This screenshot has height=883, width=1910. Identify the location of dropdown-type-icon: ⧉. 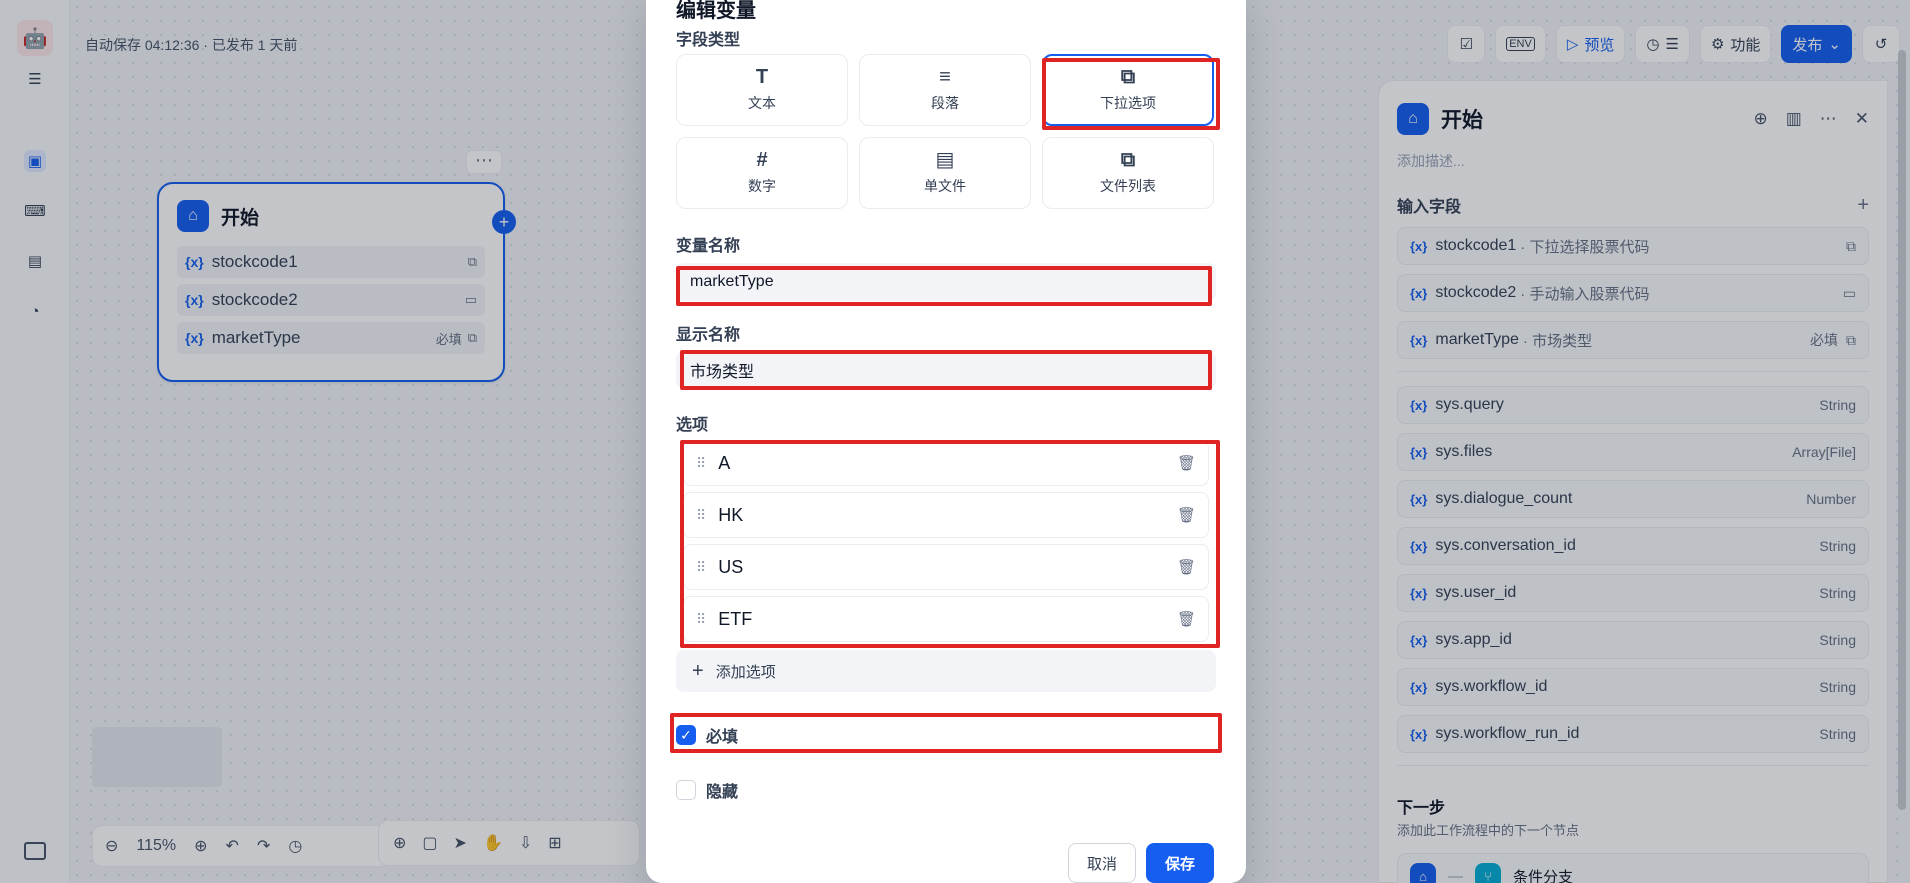
(1128, 77).